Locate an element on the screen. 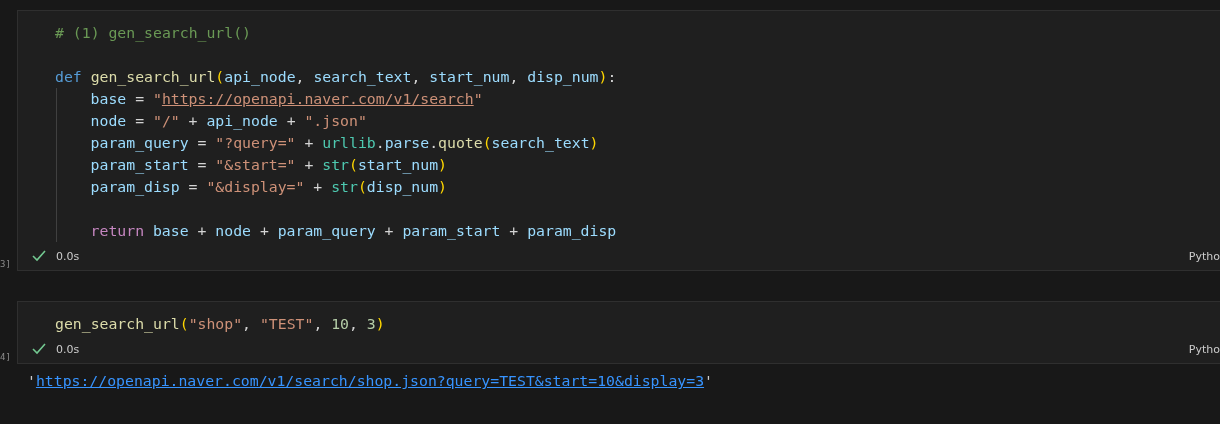 This screenshot has width=1220, height=424. execution-count: 4] is located at coordinates (5, 357).